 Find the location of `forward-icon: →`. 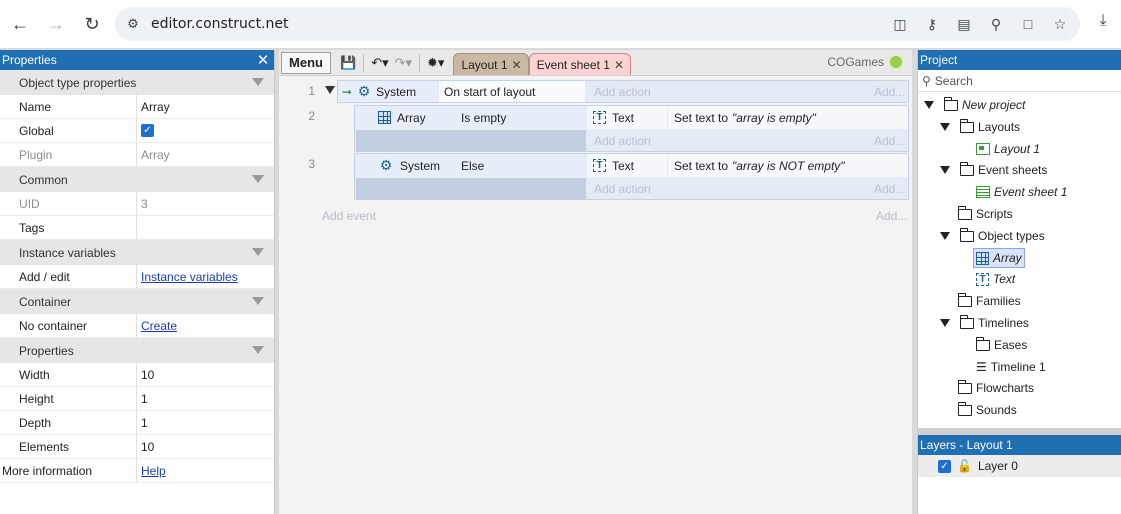

forward-icon: → is located at coordinates (56, 24).